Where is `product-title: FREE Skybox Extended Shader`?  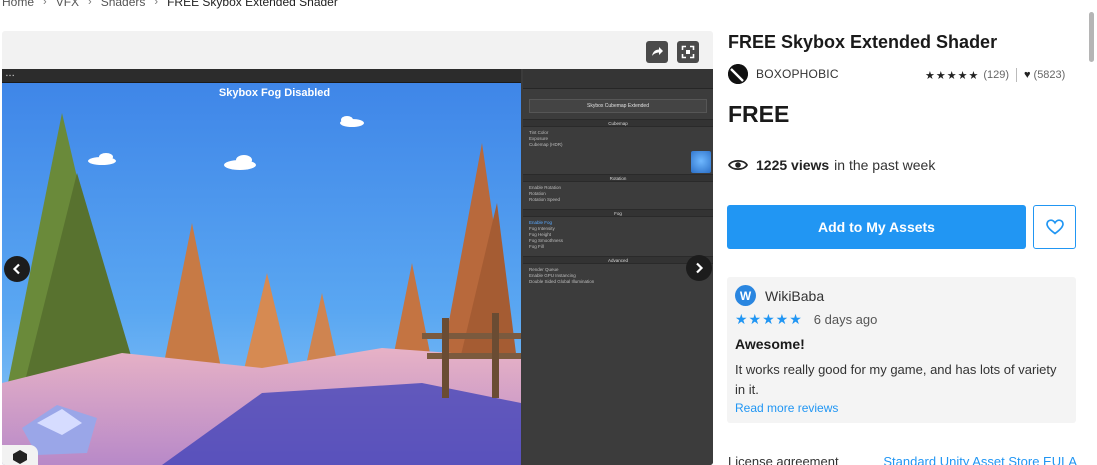 product-title: FREE Skybox Extended Shader is located at coordinates (863, 42).